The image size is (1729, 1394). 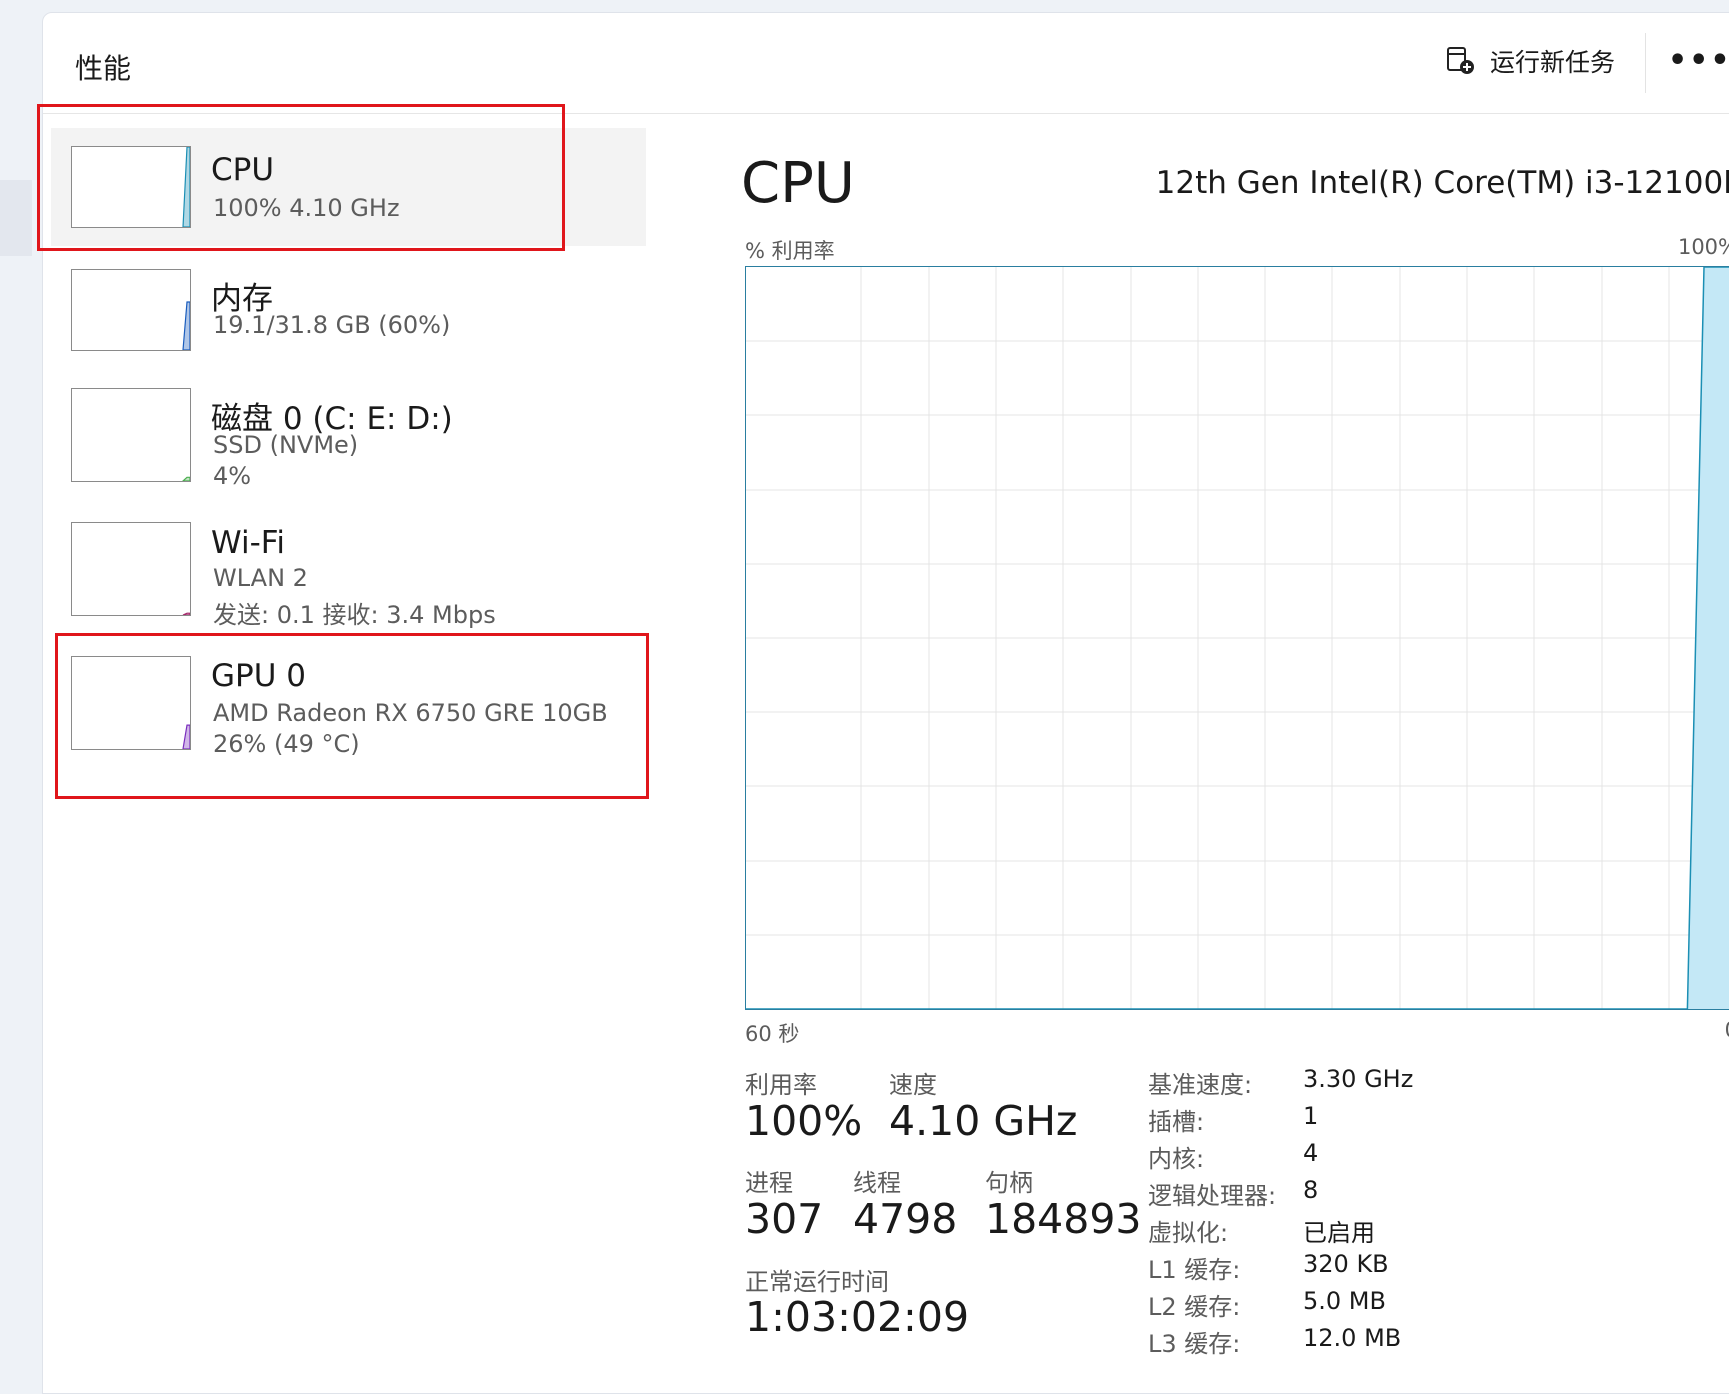 What do you see at coordinates (131, 569) in the screenshot?
I see `wifi-thumbnail-graph` at bounding box center [131, 569].